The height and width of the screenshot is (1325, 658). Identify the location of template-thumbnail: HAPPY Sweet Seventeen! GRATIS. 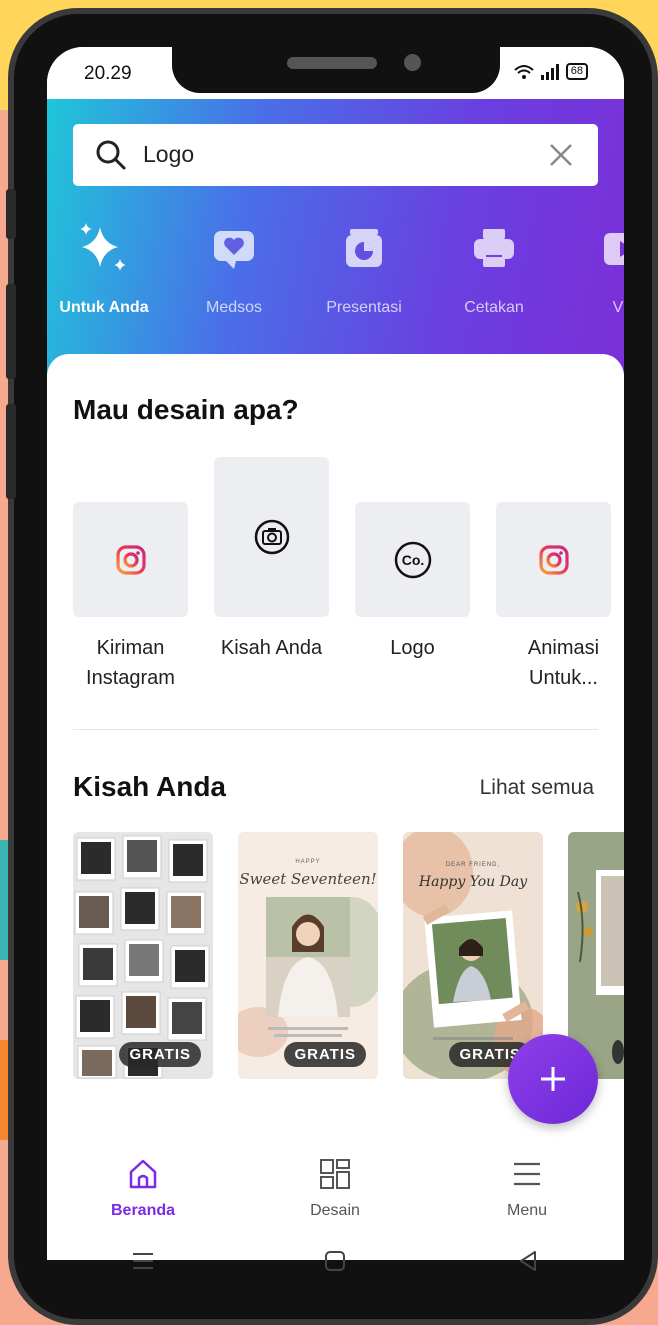
(308, 955).